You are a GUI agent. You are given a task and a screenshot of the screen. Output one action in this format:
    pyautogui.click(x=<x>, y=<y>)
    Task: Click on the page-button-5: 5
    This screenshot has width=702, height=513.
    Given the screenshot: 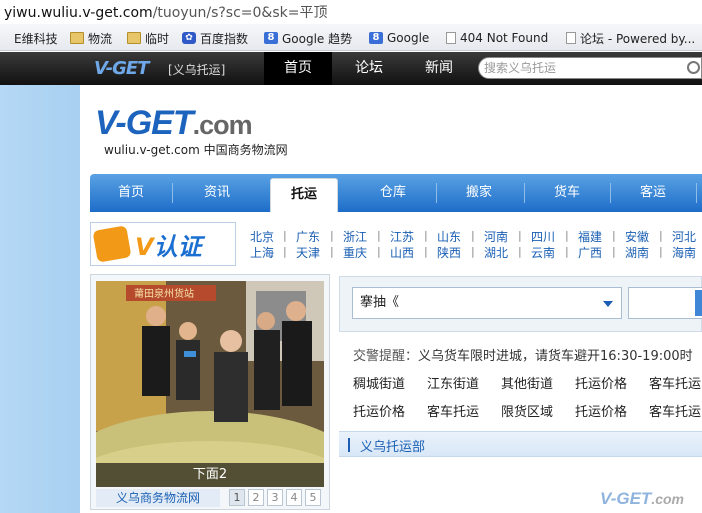 What is the action you would take?
    pyautogui.click(x=313, y=497)
    